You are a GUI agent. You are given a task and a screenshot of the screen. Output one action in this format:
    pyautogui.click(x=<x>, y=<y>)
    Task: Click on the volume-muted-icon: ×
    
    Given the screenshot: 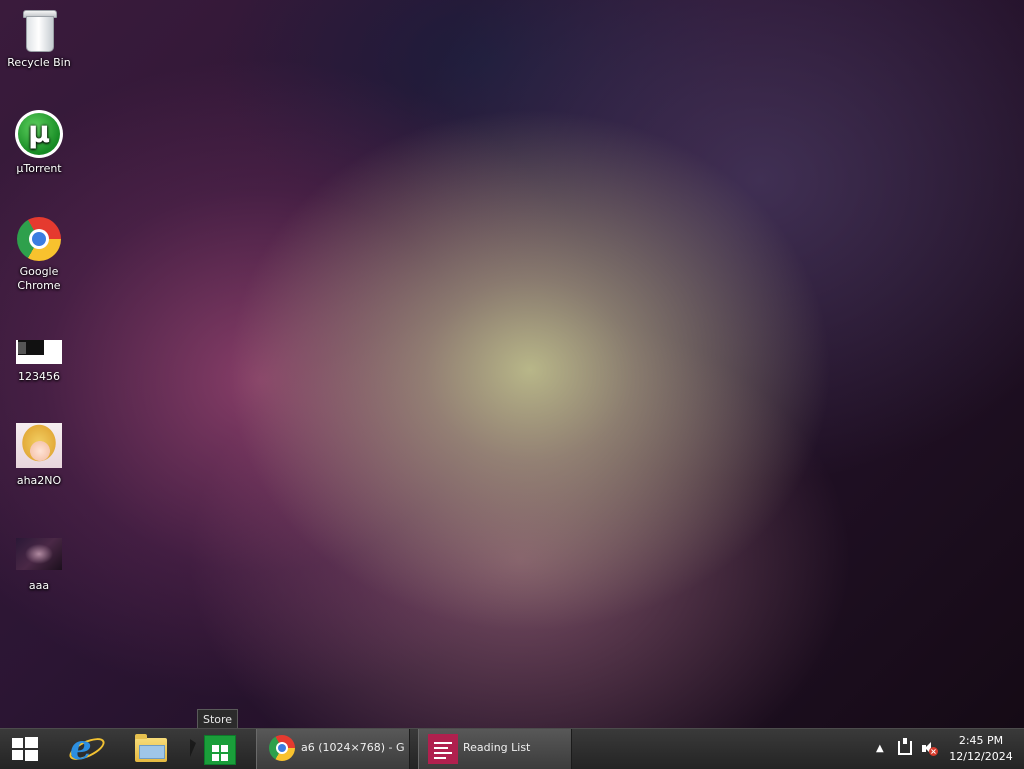 What is the action you would take?
    pyautogui.click(x=929, y=749)
    